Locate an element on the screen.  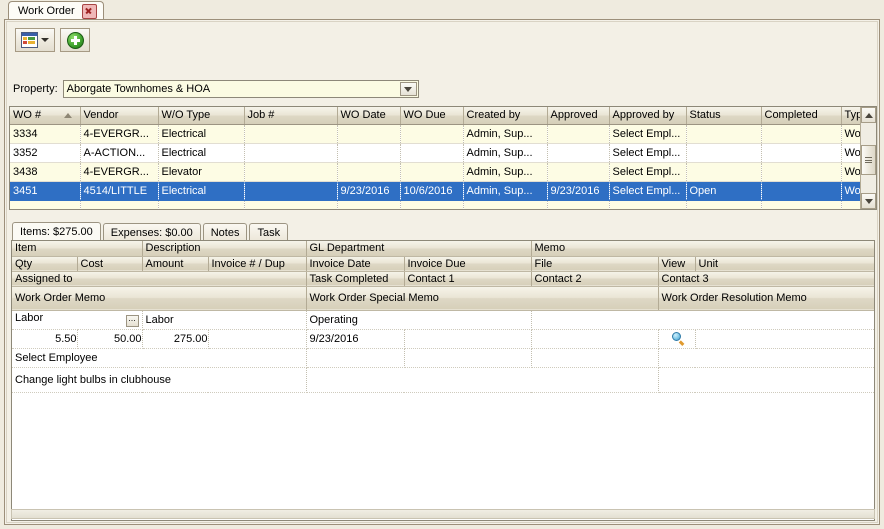
column-header-wo-due: WO Due is located at coordinates (432, 116).